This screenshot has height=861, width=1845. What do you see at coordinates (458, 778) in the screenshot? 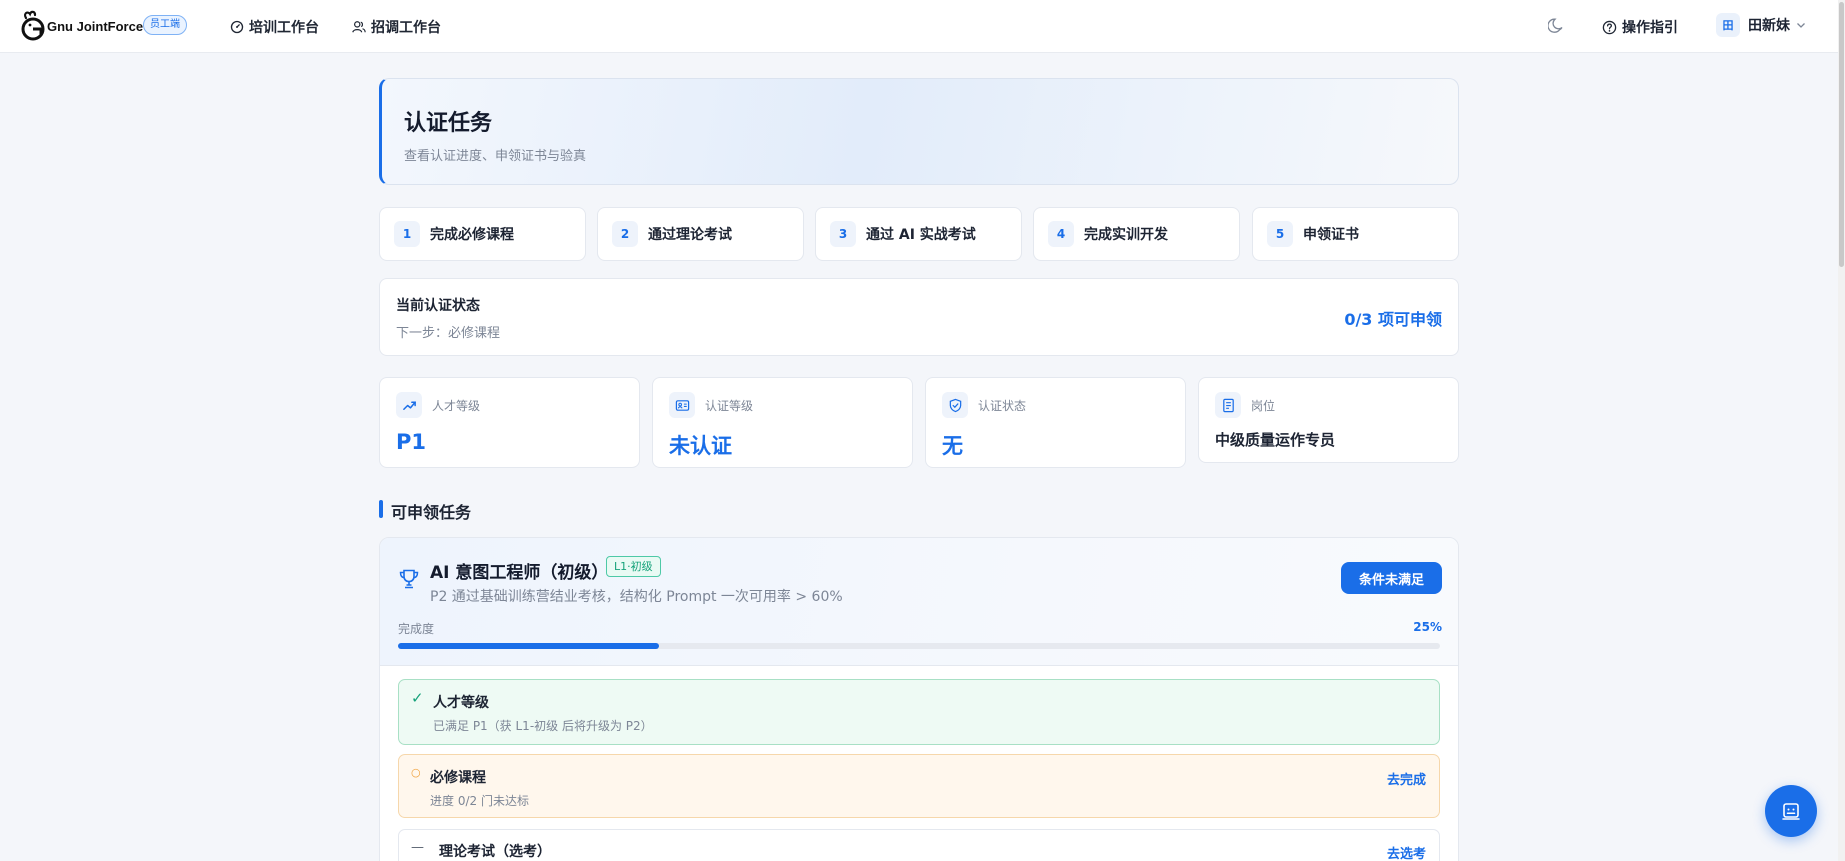
I see `requirement-title: 必修课程` at bounding box center [458, 778].